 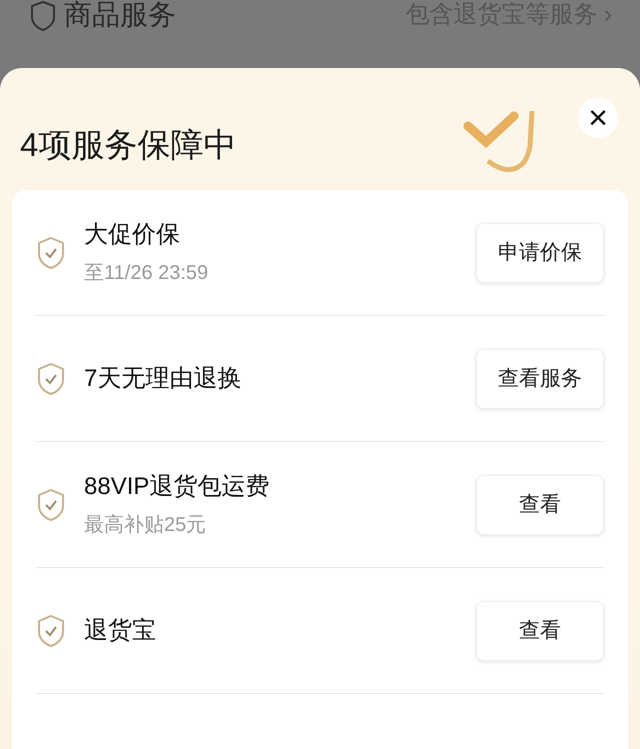 I want to click on close-button: ×, so click(x=598, y=118).